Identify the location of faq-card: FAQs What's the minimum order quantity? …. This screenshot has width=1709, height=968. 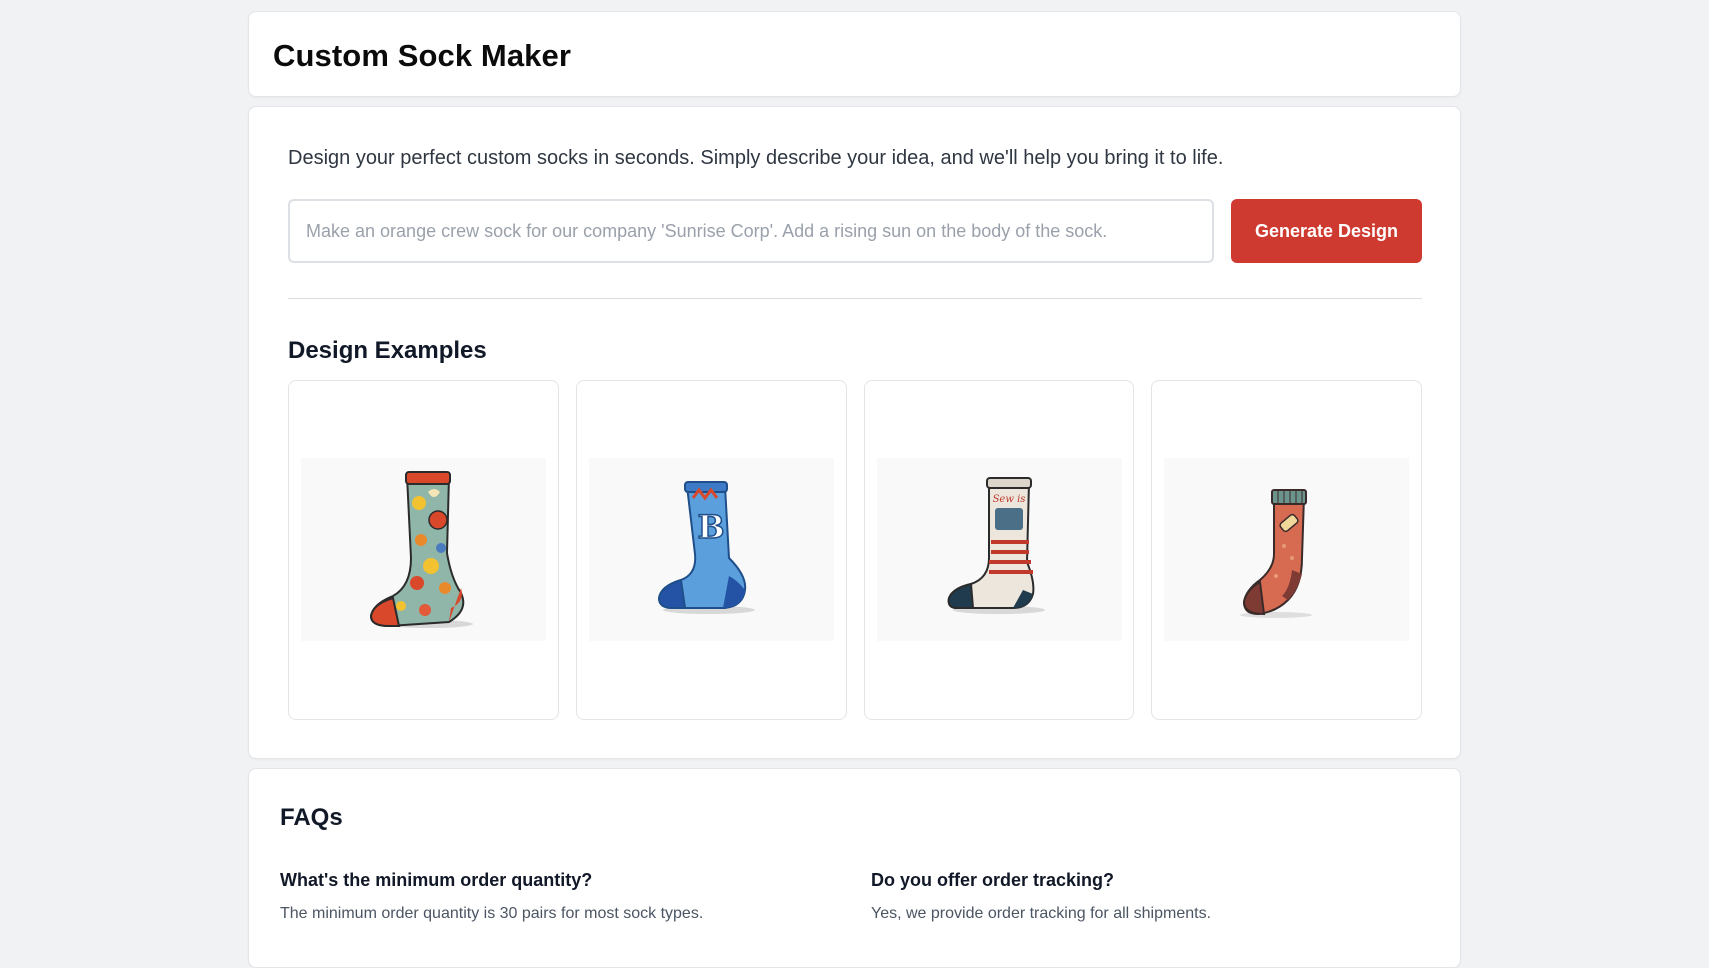
(854, 868).